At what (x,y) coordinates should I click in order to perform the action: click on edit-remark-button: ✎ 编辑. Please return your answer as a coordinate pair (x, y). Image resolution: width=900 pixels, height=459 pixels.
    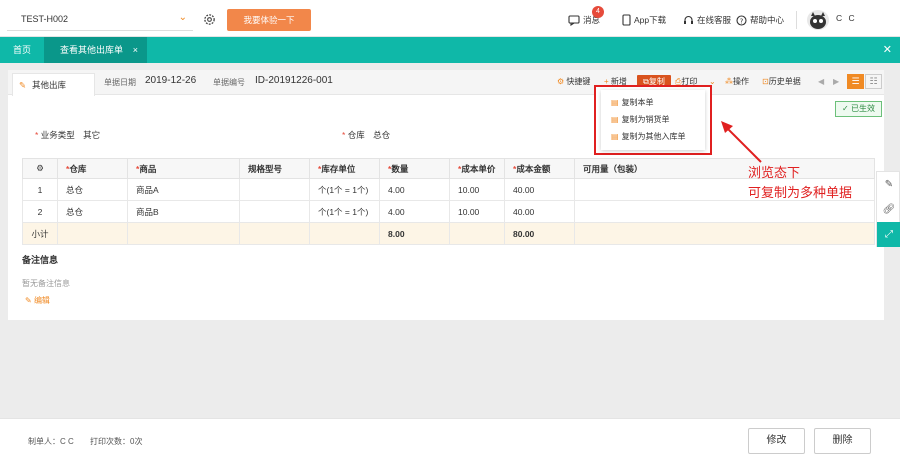
    Looking at the image, I should click on (37, 300).